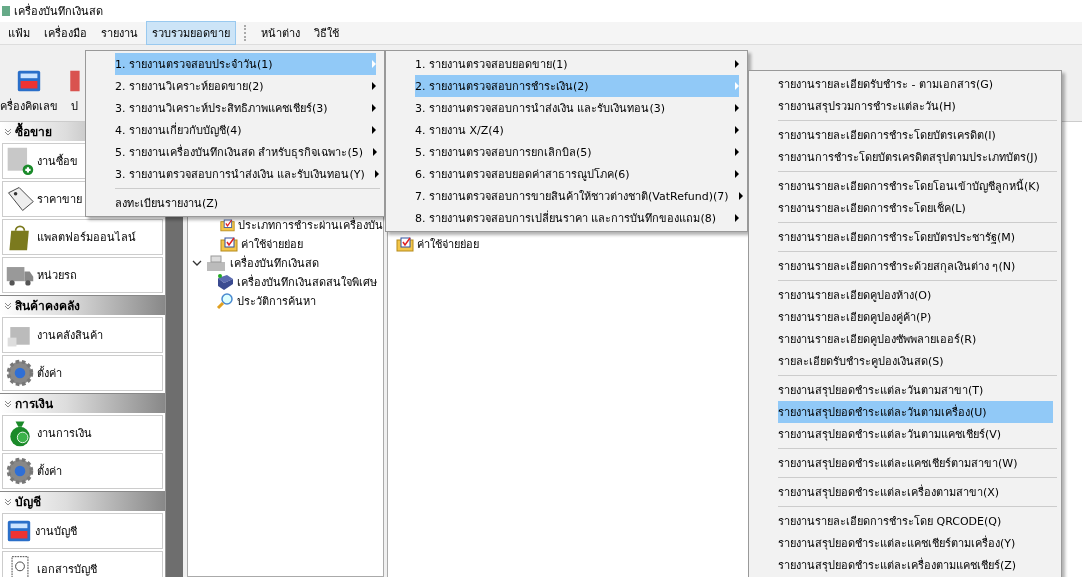 The image size is (1082, 577). Describe the element at coordinates (235, 108) in the screenshot. I see `menu-item: 3. รายงานวิเคราะห์ประสิทธิภาพแคชเชียร์(3)` at that location.